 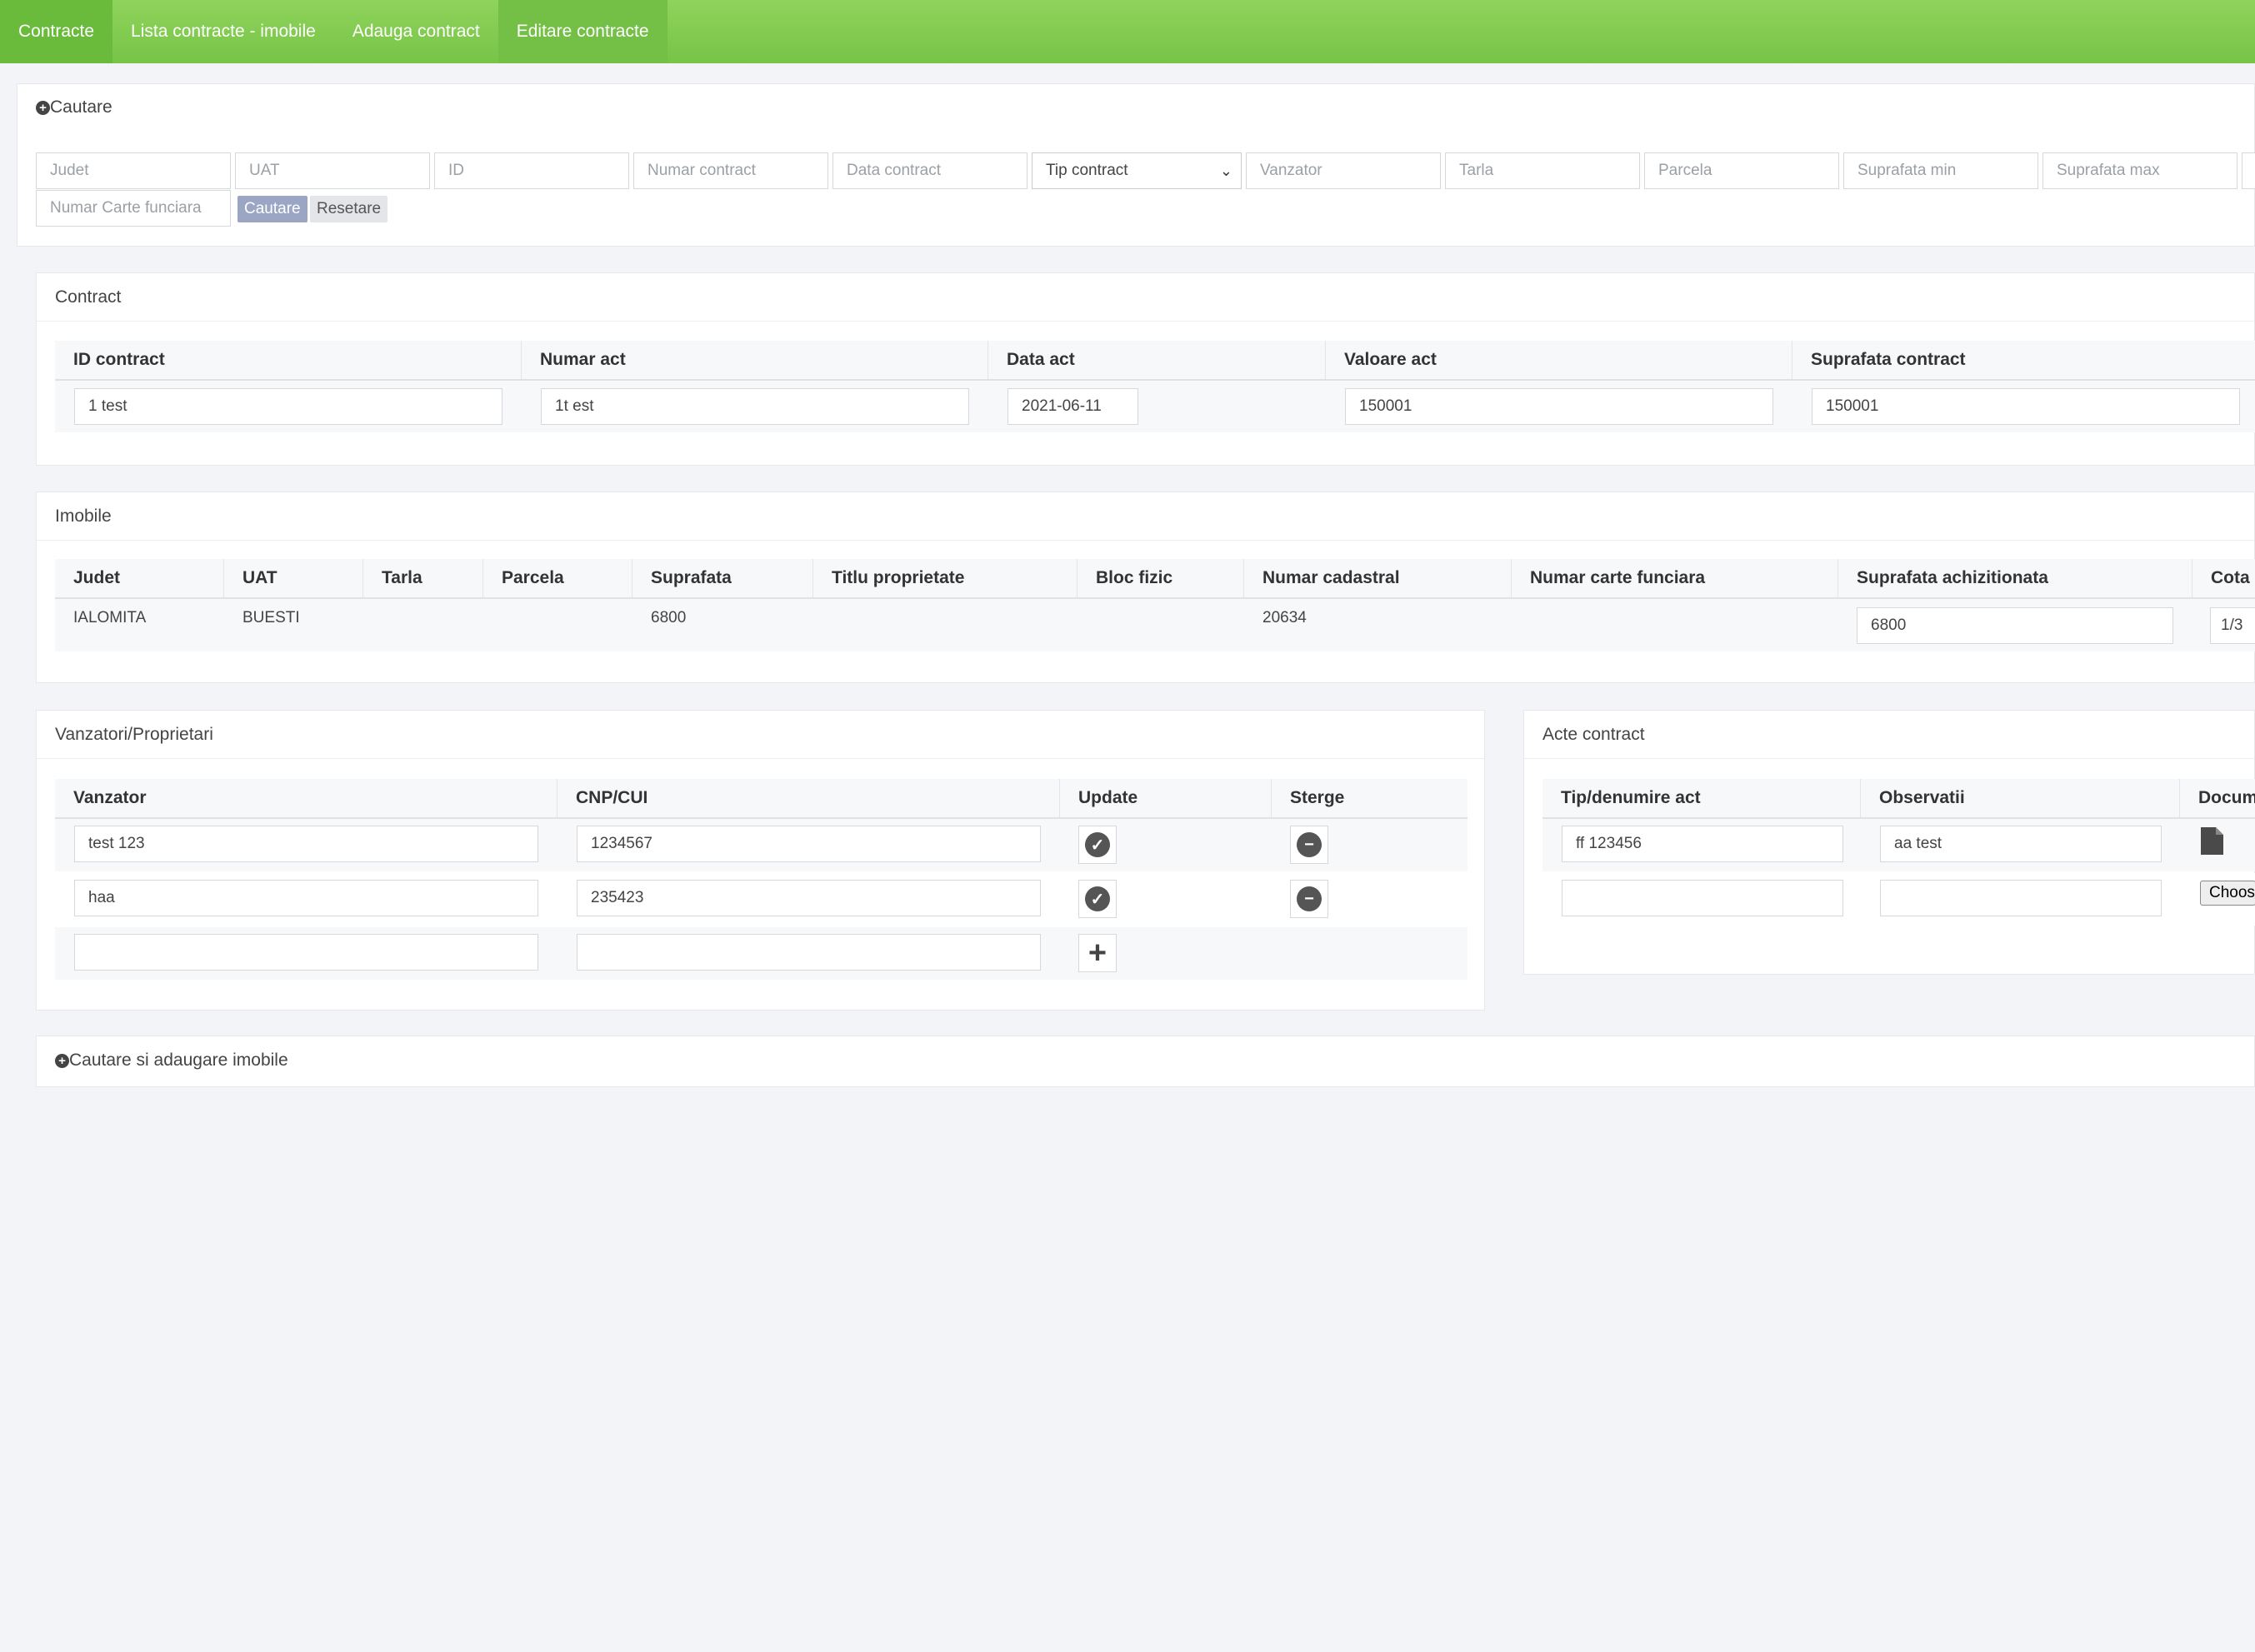 I want to click on suprafata-max-filter, so click(x=2140, y=171).